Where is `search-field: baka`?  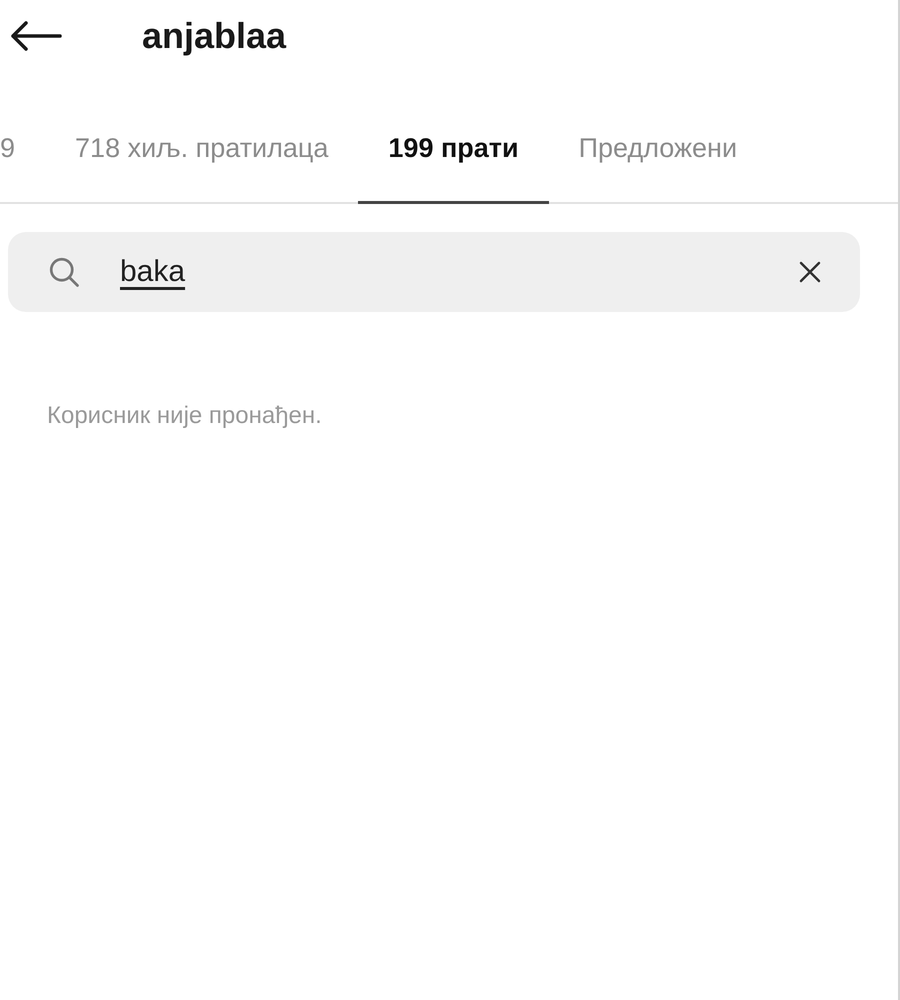
search-field: baka is located at coordinates (434, 272).